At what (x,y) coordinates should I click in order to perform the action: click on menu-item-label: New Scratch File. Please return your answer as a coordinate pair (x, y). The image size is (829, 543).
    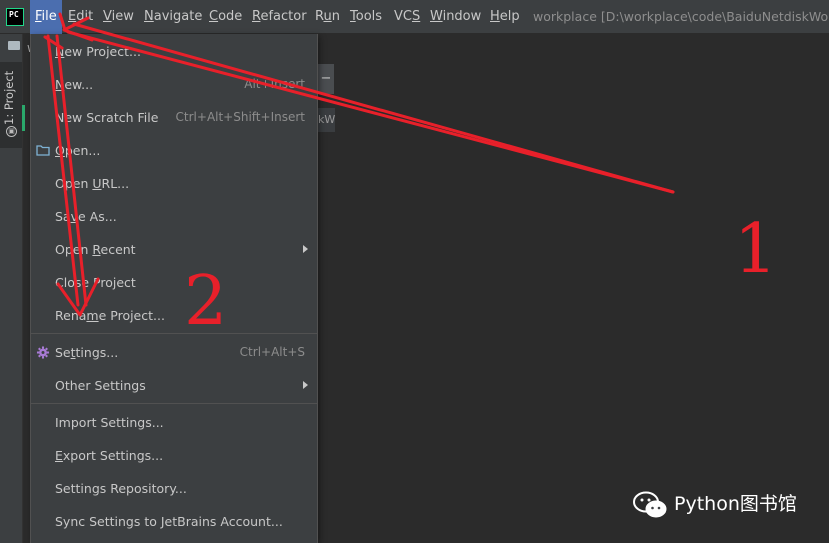
    Looking at the image, I should click on (107, 117).